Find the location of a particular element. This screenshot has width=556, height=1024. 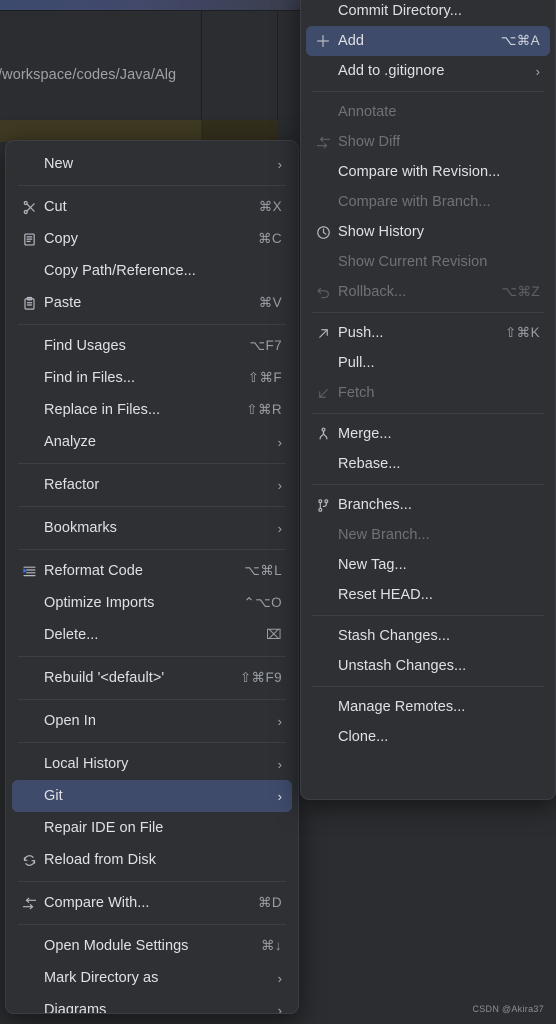

menu-item-label: Mark Directory as is located at coordinates (101, 978).